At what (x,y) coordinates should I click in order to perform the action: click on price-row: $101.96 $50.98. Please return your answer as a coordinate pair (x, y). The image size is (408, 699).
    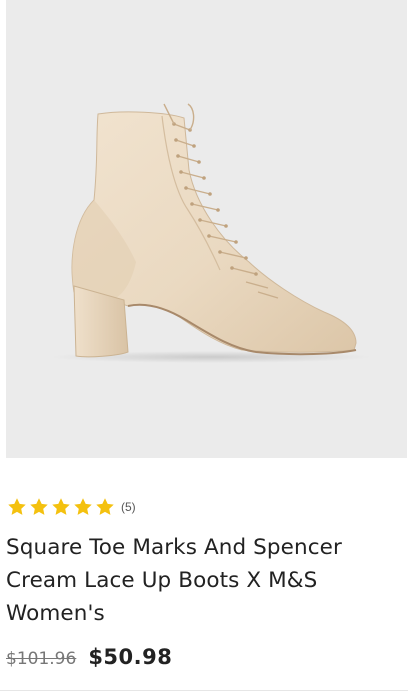
    Looking at the image, I should click on (89, 657).